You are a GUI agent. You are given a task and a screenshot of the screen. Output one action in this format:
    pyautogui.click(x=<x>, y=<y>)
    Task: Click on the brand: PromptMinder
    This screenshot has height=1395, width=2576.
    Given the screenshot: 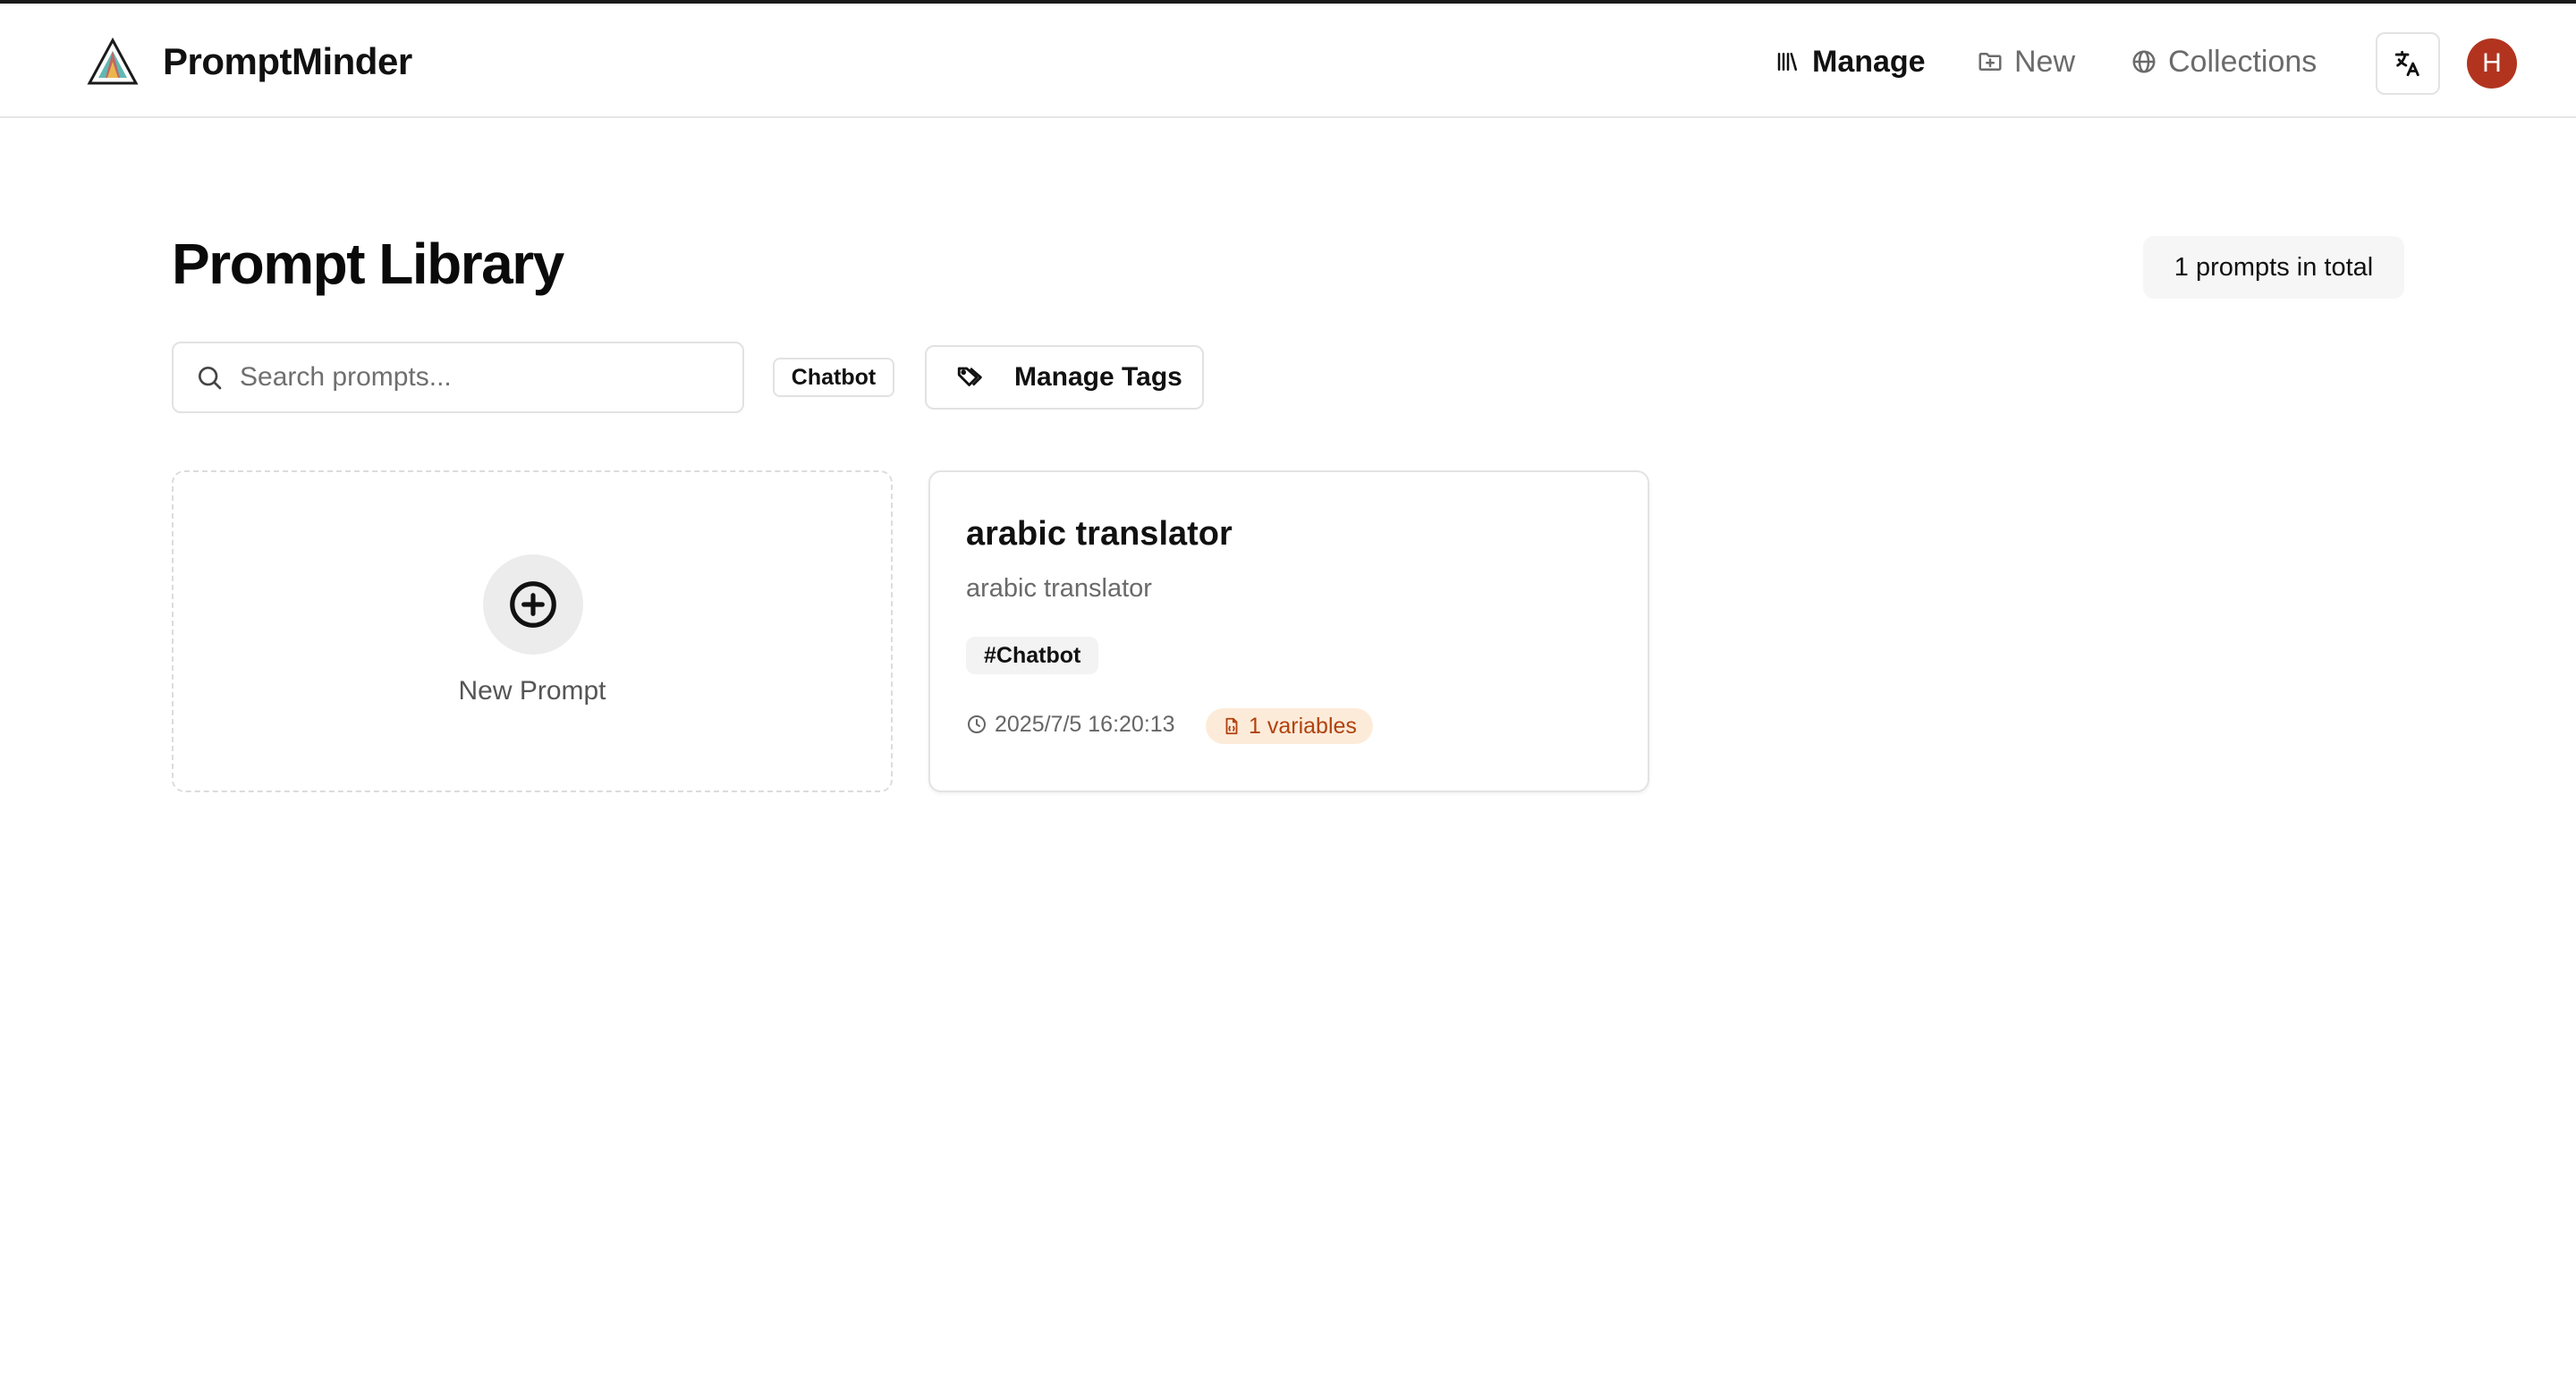 What is the action you would take?
    pyautogui.click(x=248, y=61)
    